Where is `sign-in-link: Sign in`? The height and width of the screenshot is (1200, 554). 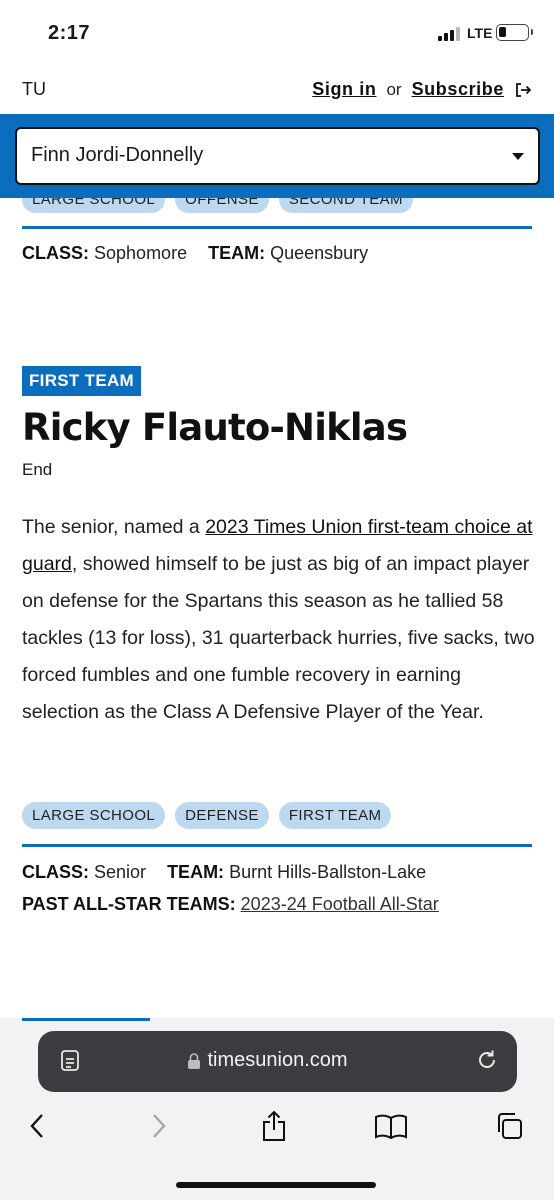 sign-in-link: Sign in is located at coordinates (344, 89).